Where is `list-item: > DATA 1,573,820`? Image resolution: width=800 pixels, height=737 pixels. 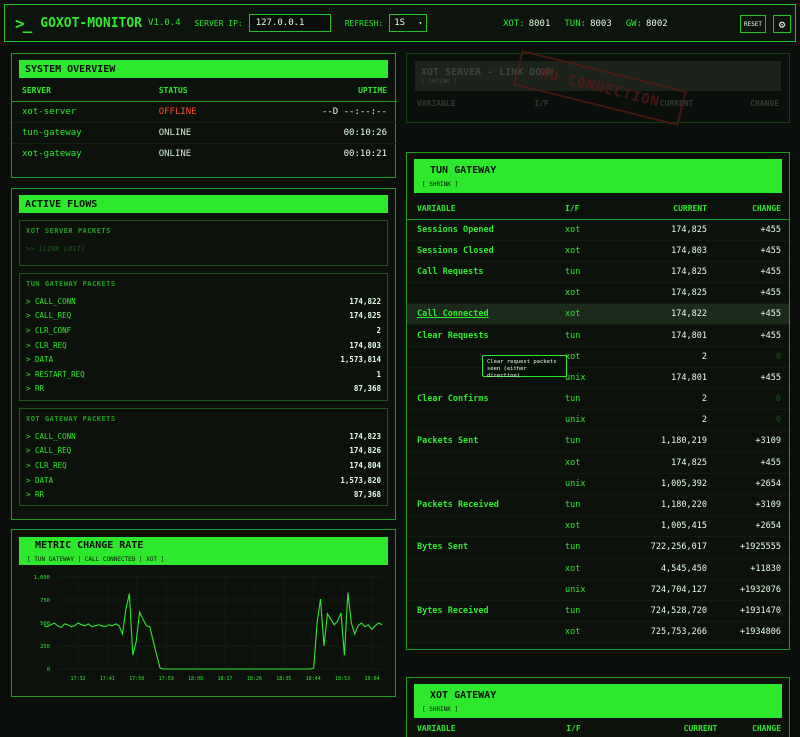 list-item: > DATA 1,573,820 is located at coordinates (203, 480).